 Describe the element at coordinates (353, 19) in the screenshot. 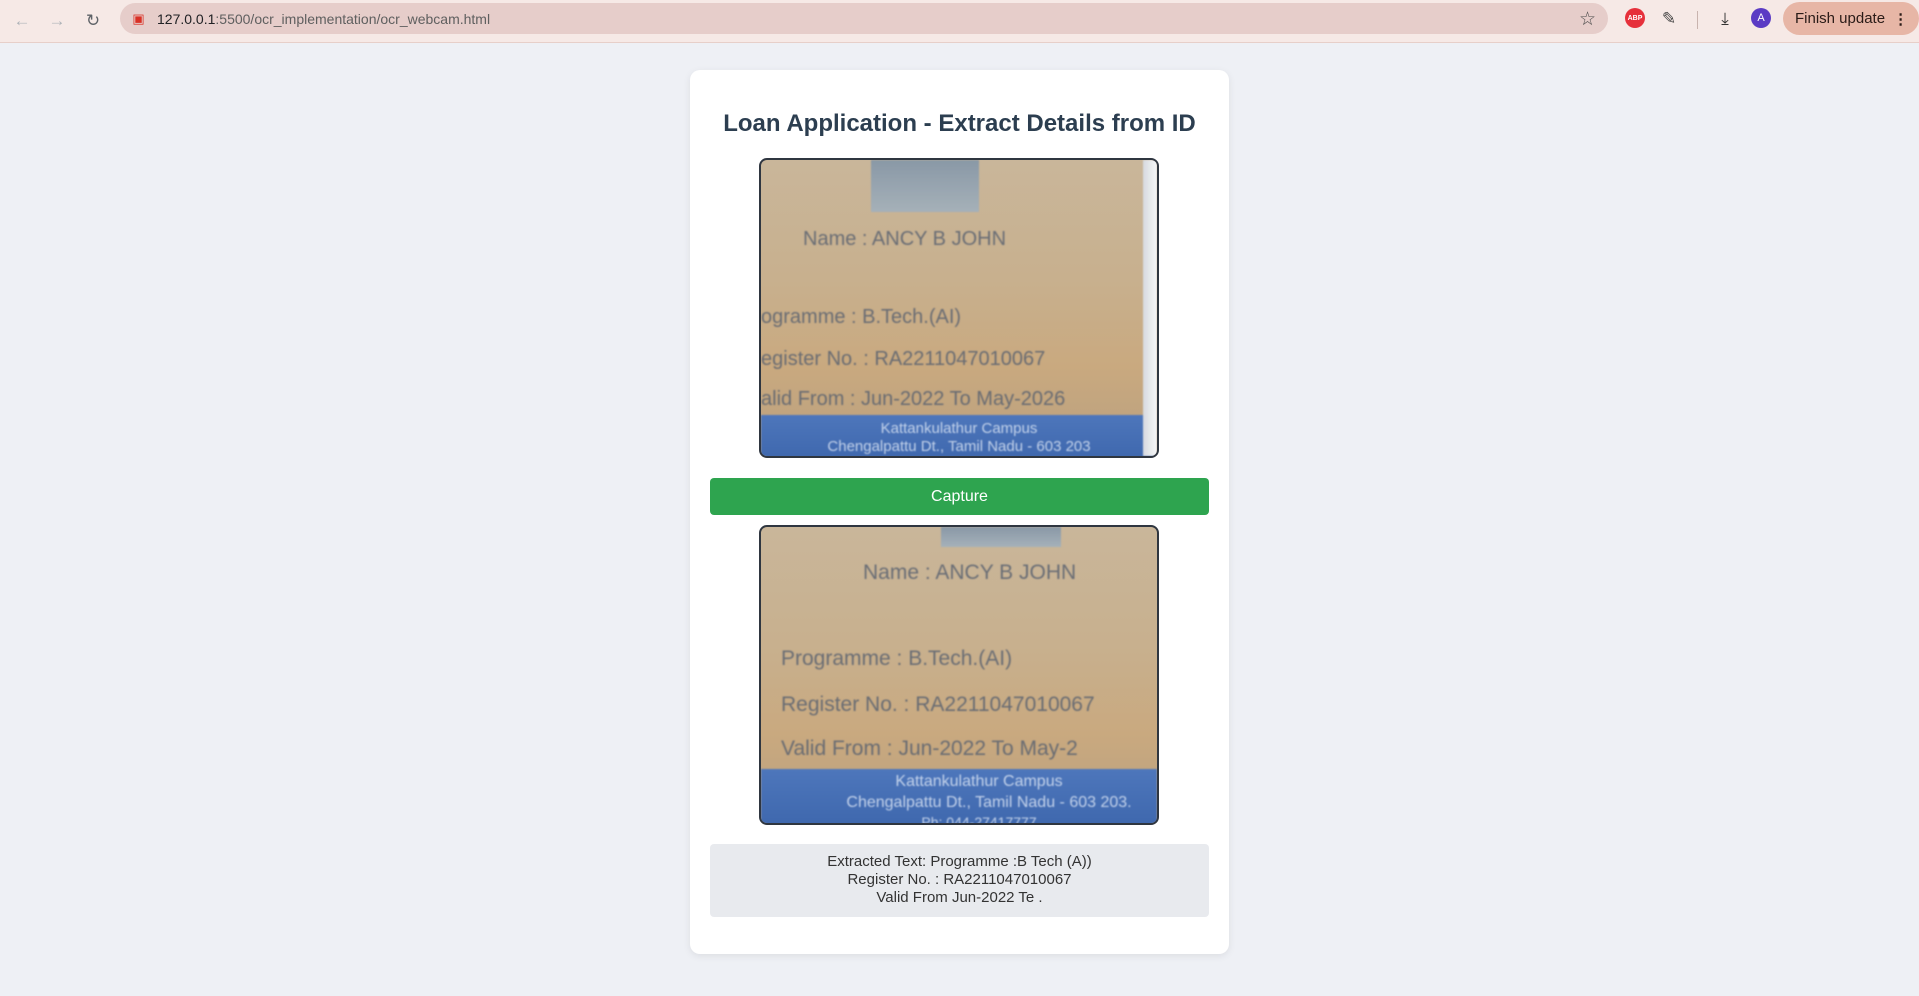

I see `url-path: :5500/ocr_implementation/ocr_webcam.html` at that location.